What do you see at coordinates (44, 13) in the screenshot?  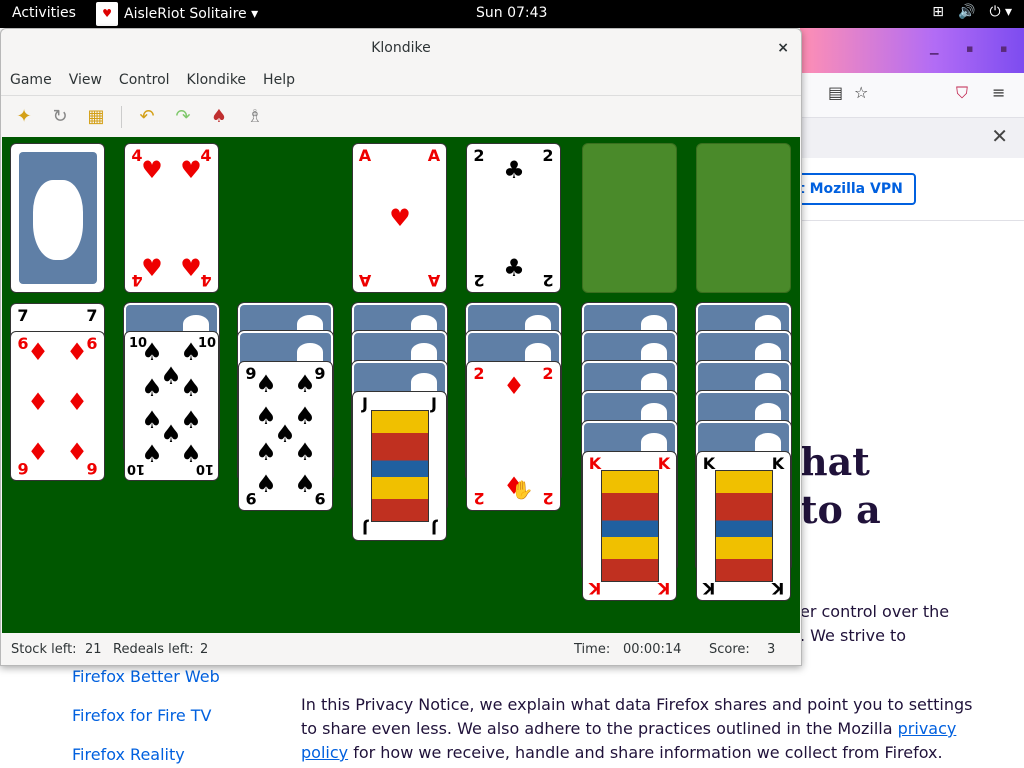 I see `activities-button: Activities` at bounding box center [44, 13].